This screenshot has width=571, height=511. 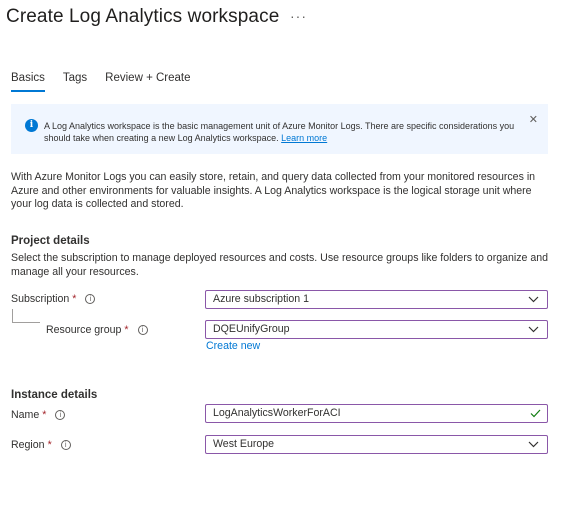 I want to click on subscription-label: Subscription * i, so click(x=53, y=299).